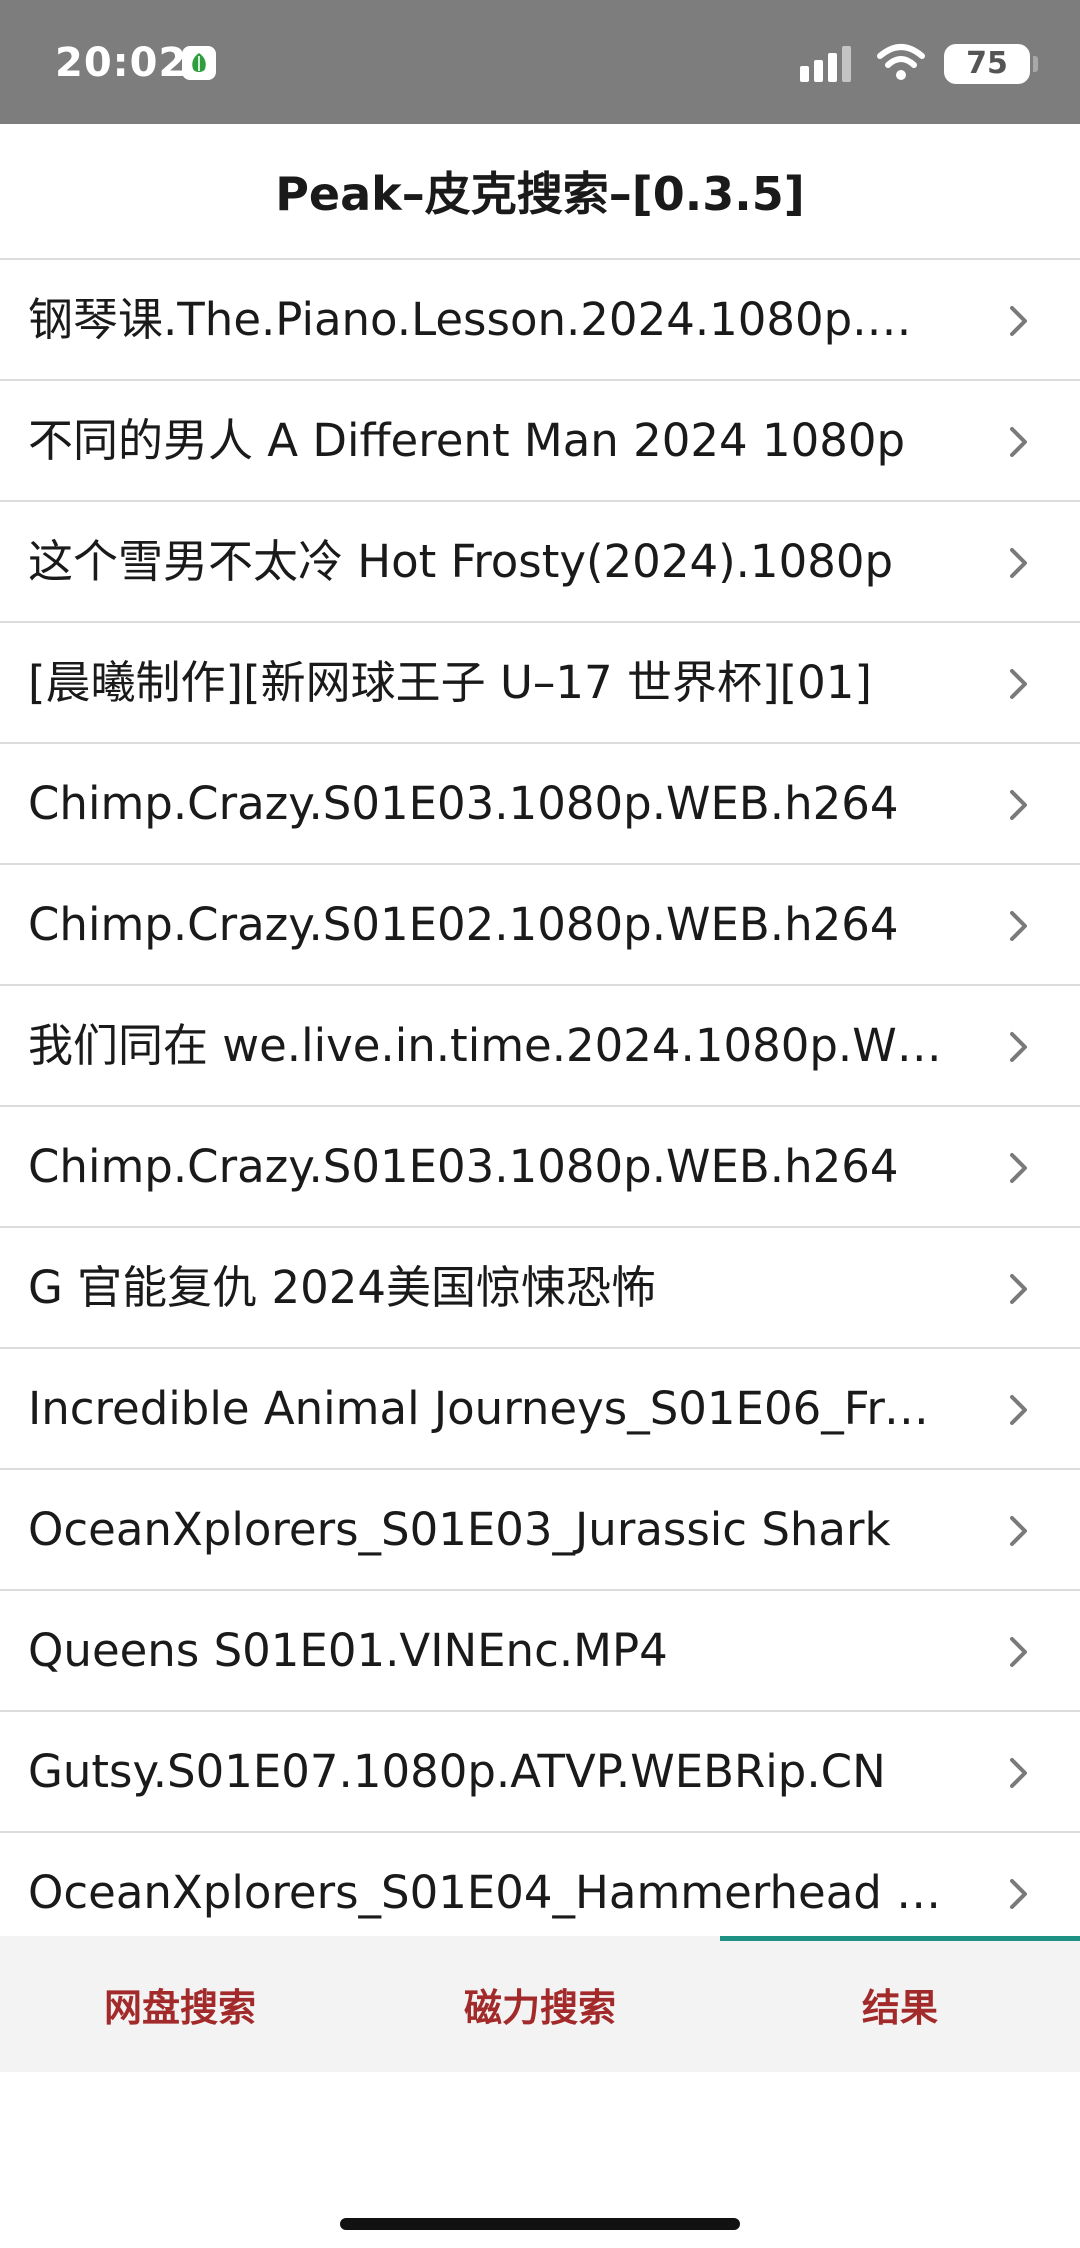  I want to click on nav-header: Peak–皮克搜索–[0.3.5], so click(540, 192).